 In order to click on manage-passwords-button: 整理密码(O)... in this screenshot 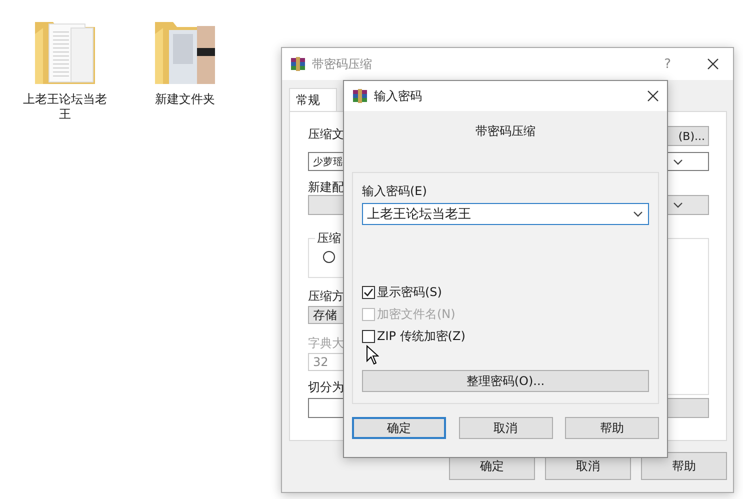, I will do `click(505, 381)`.